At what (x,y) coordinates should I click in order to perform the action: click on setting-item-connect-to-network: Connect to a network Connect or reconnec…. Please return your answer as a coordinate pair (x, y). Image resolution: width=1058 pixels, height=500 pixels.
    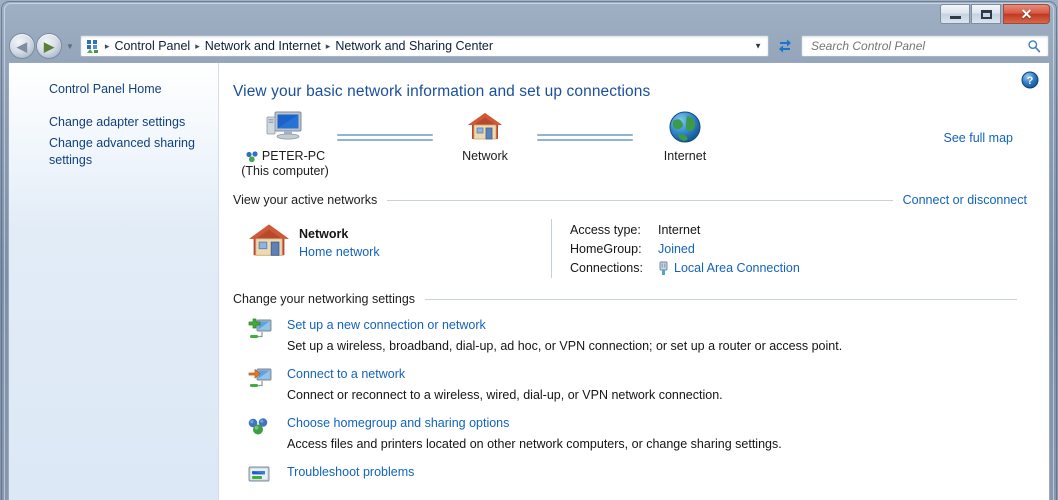
    Looking at the image, I should click on (637, 385).